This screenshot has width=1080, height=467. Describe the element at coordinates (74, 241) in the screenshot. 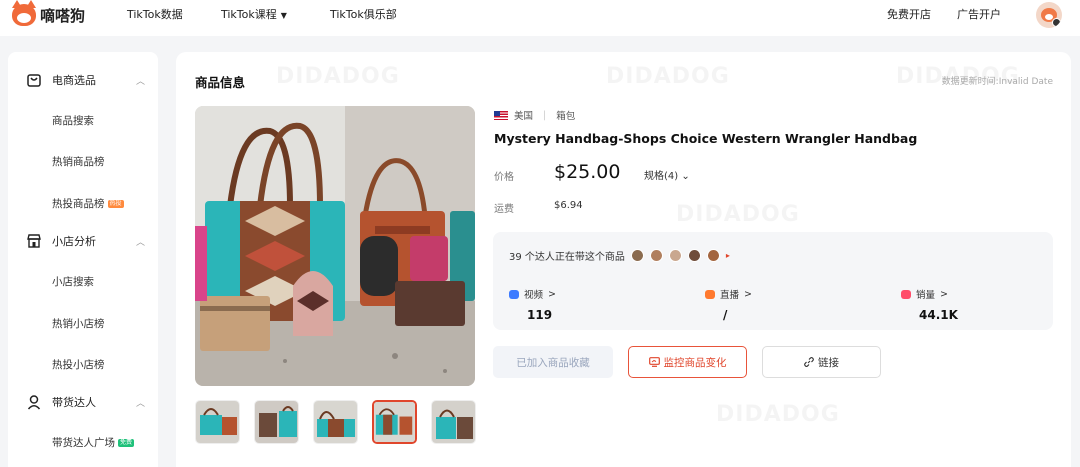

I see `sidebar-group-label: 小店分析` at that location.